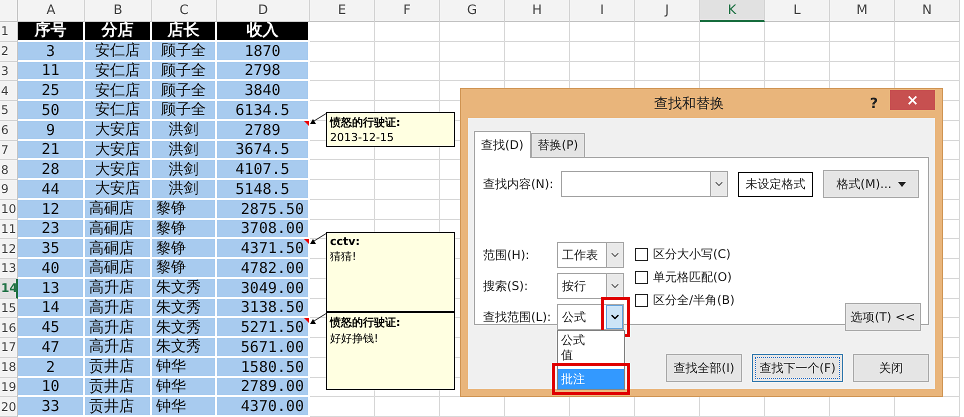 The width and height of the screenshot is (964, 417). Describe the element at coordinates (9, 407) in the screenshot. I see `row-header: 20` at that location.